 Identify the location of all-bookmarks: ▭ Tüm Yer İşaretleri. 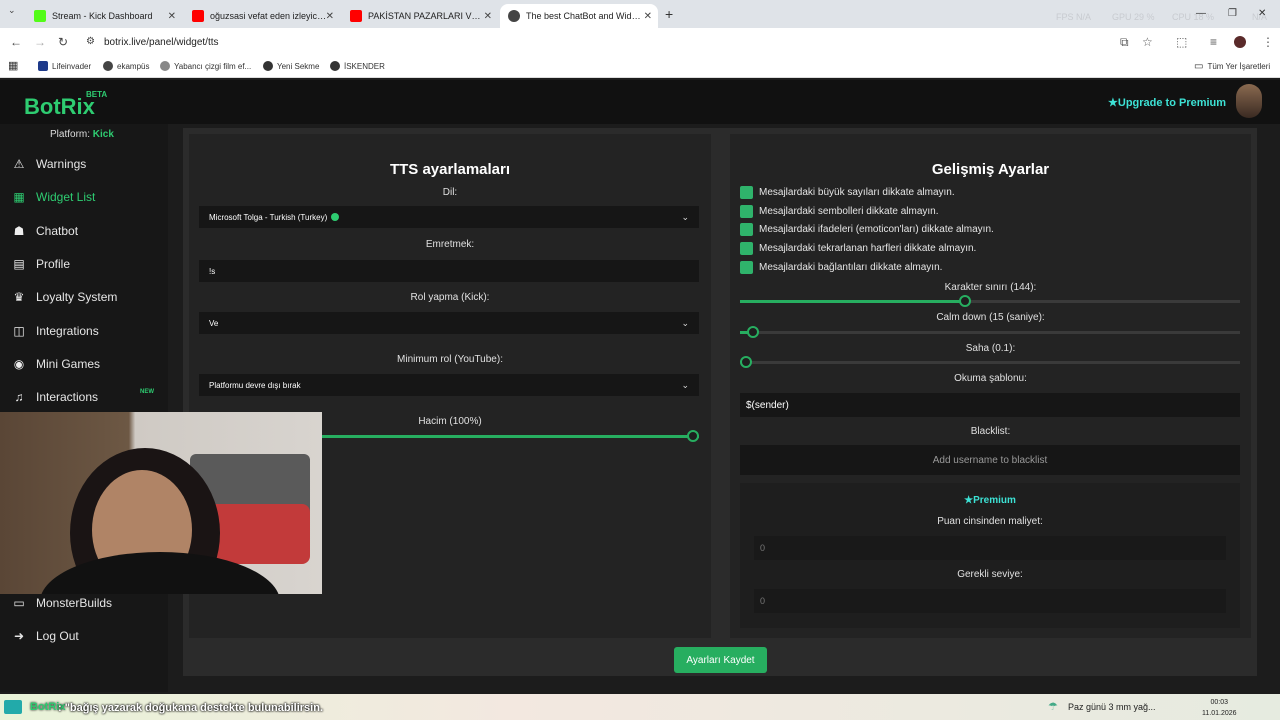
(1232, 66).